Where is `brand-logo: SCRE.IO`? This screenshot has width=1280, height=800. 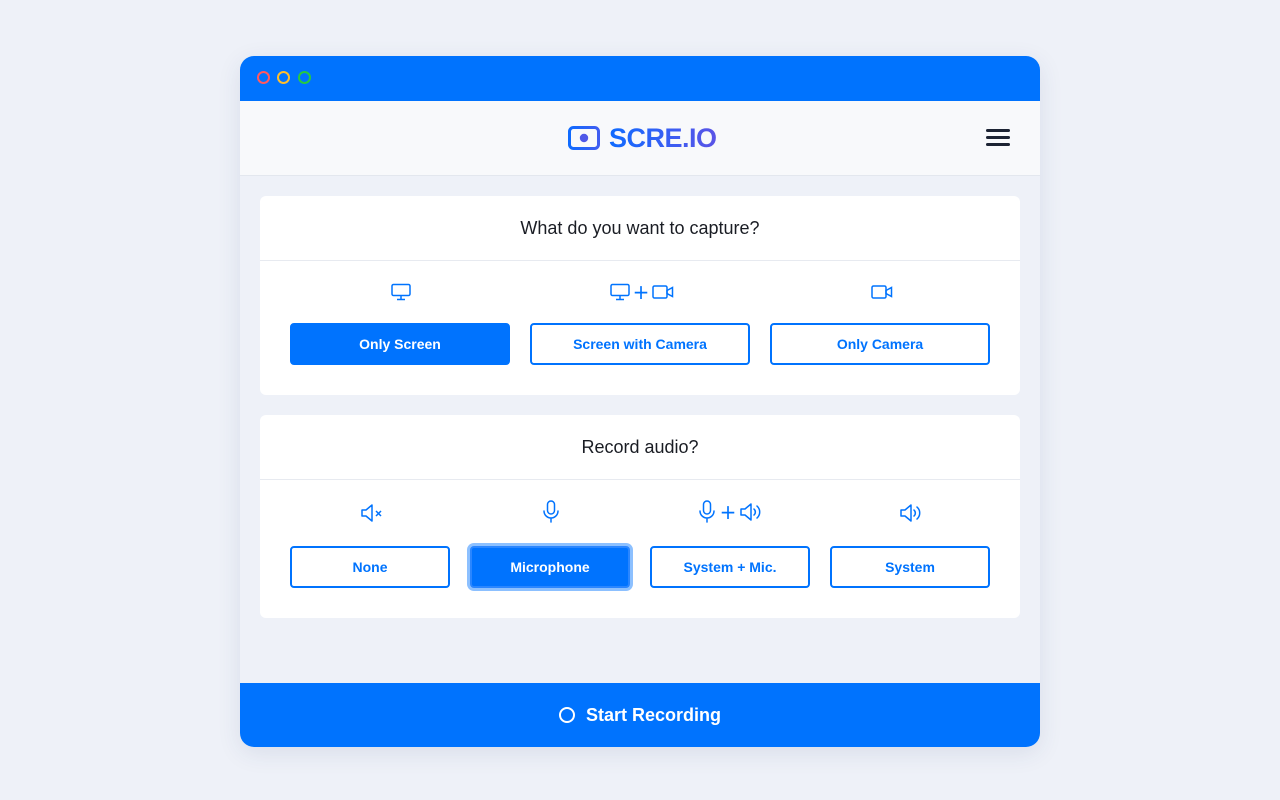 brand-logo: SCRE.IO is located at coordinates (642, 138).